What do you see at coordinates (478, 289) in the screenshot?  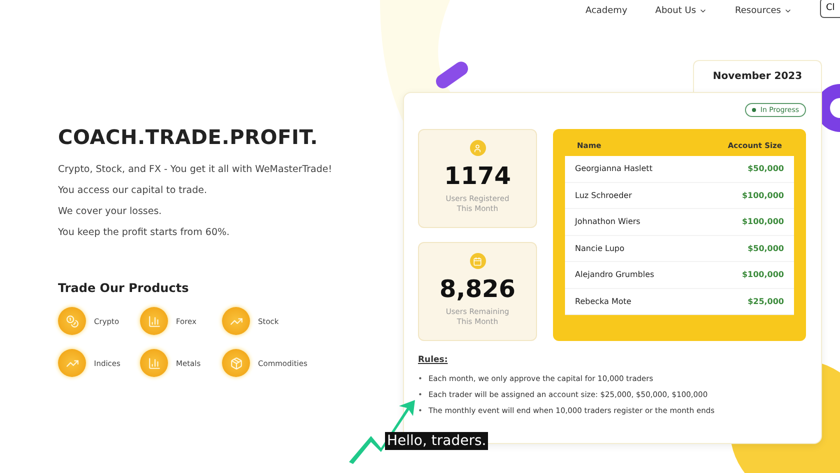 I see `stat-value: 8,826` at bounding box center [478, 289].